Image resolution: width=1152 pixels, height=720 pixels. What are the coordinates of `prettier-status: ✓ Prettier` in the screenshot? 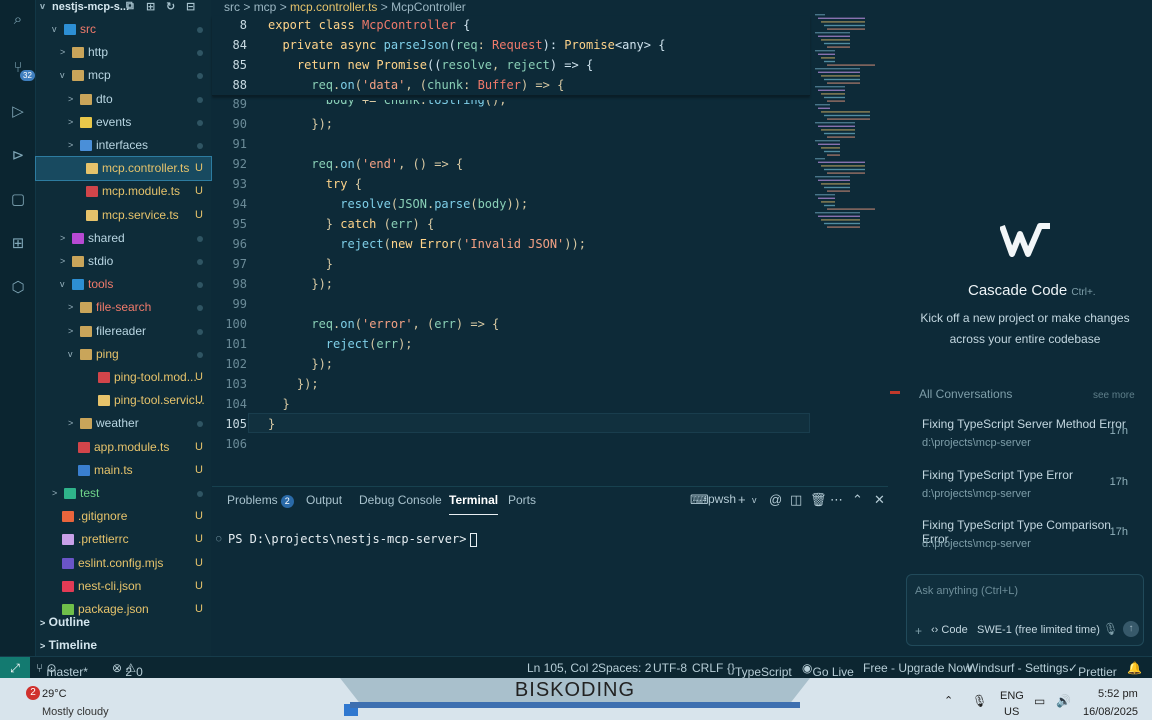 It's located at (1092, 670).